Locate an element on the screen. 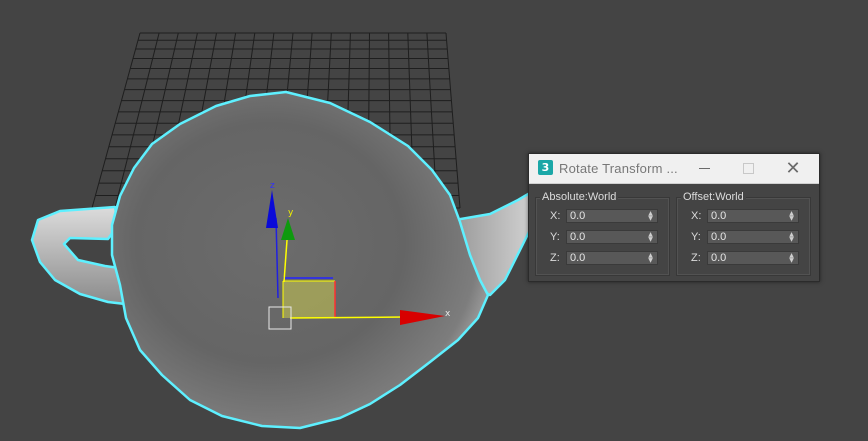  offset-z-label: Z: is located at coordinates (696, 258).